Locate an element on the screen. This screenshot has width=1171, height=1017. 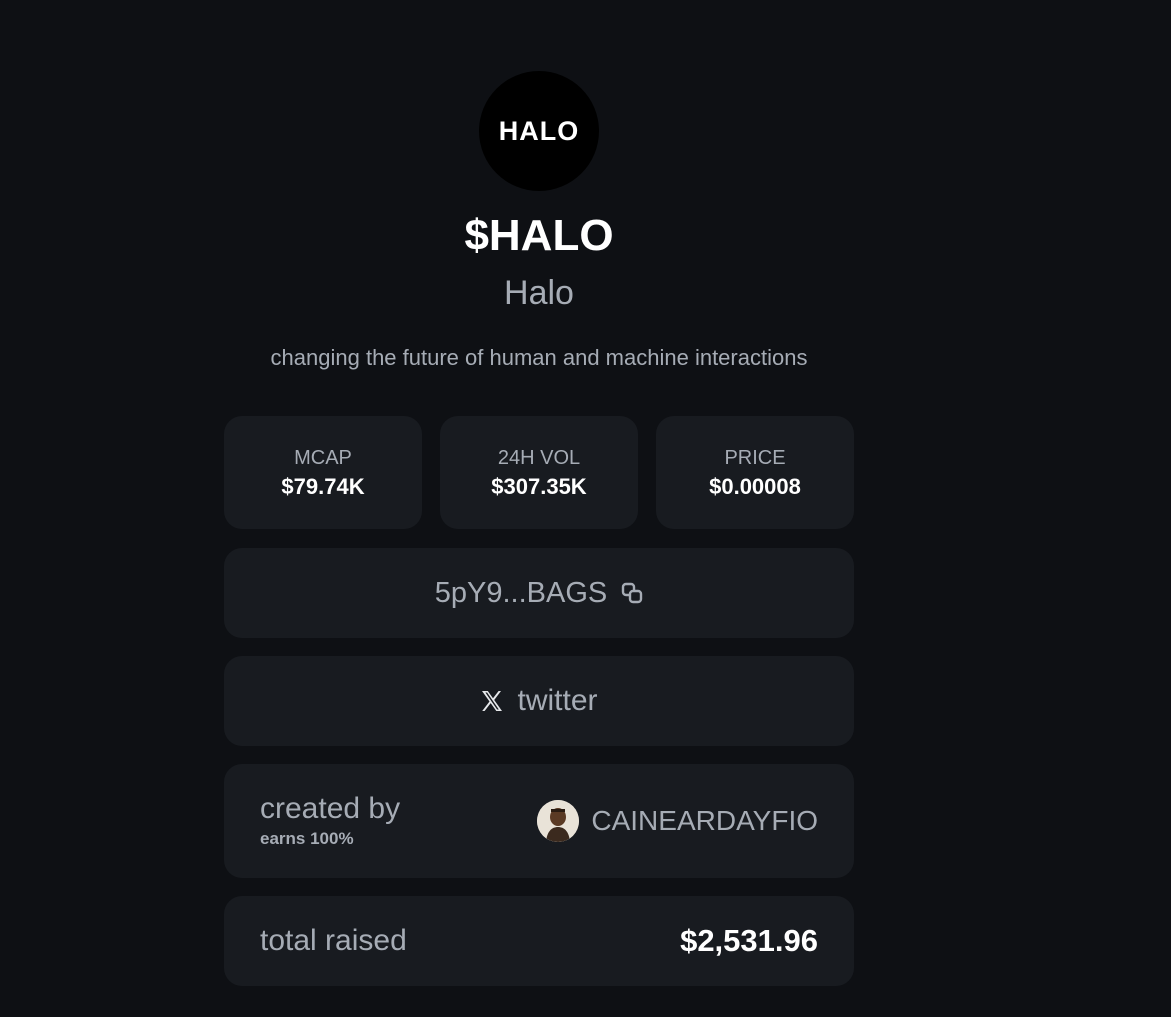
contract-address-button: 5pY9...BAGS is located at coordinates (539, 593).